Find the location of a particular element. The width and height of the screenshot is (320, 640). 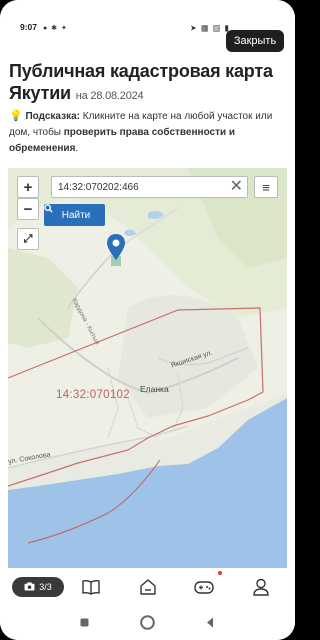

notification-icons: ● ✱ ✦ is located at coordinates (55, 28).